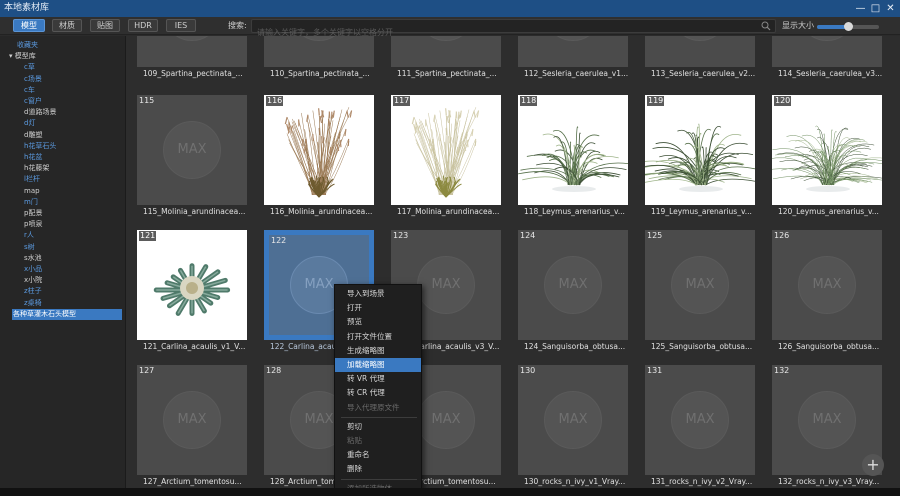 Image resolution: width=900 pixels, height=496 pixels. What do you see at coordinates (143, 25) in the screenshot?
I see `tab-hdr: HDR` at bounding box center [143, 25].